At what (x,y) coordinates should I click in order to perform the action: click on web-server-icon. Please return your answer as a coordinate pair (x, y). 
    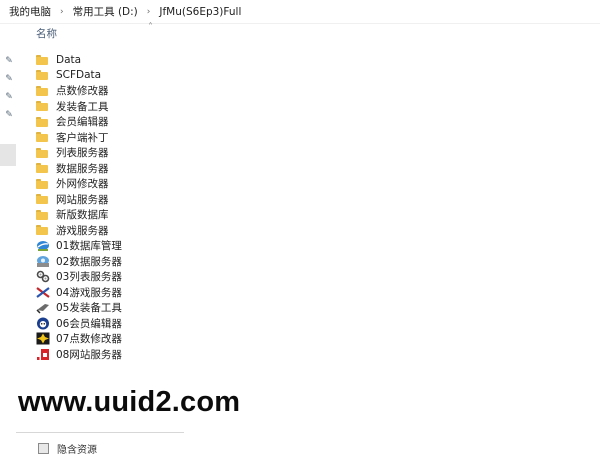
    Looking at the image, I should click on (43, 354).